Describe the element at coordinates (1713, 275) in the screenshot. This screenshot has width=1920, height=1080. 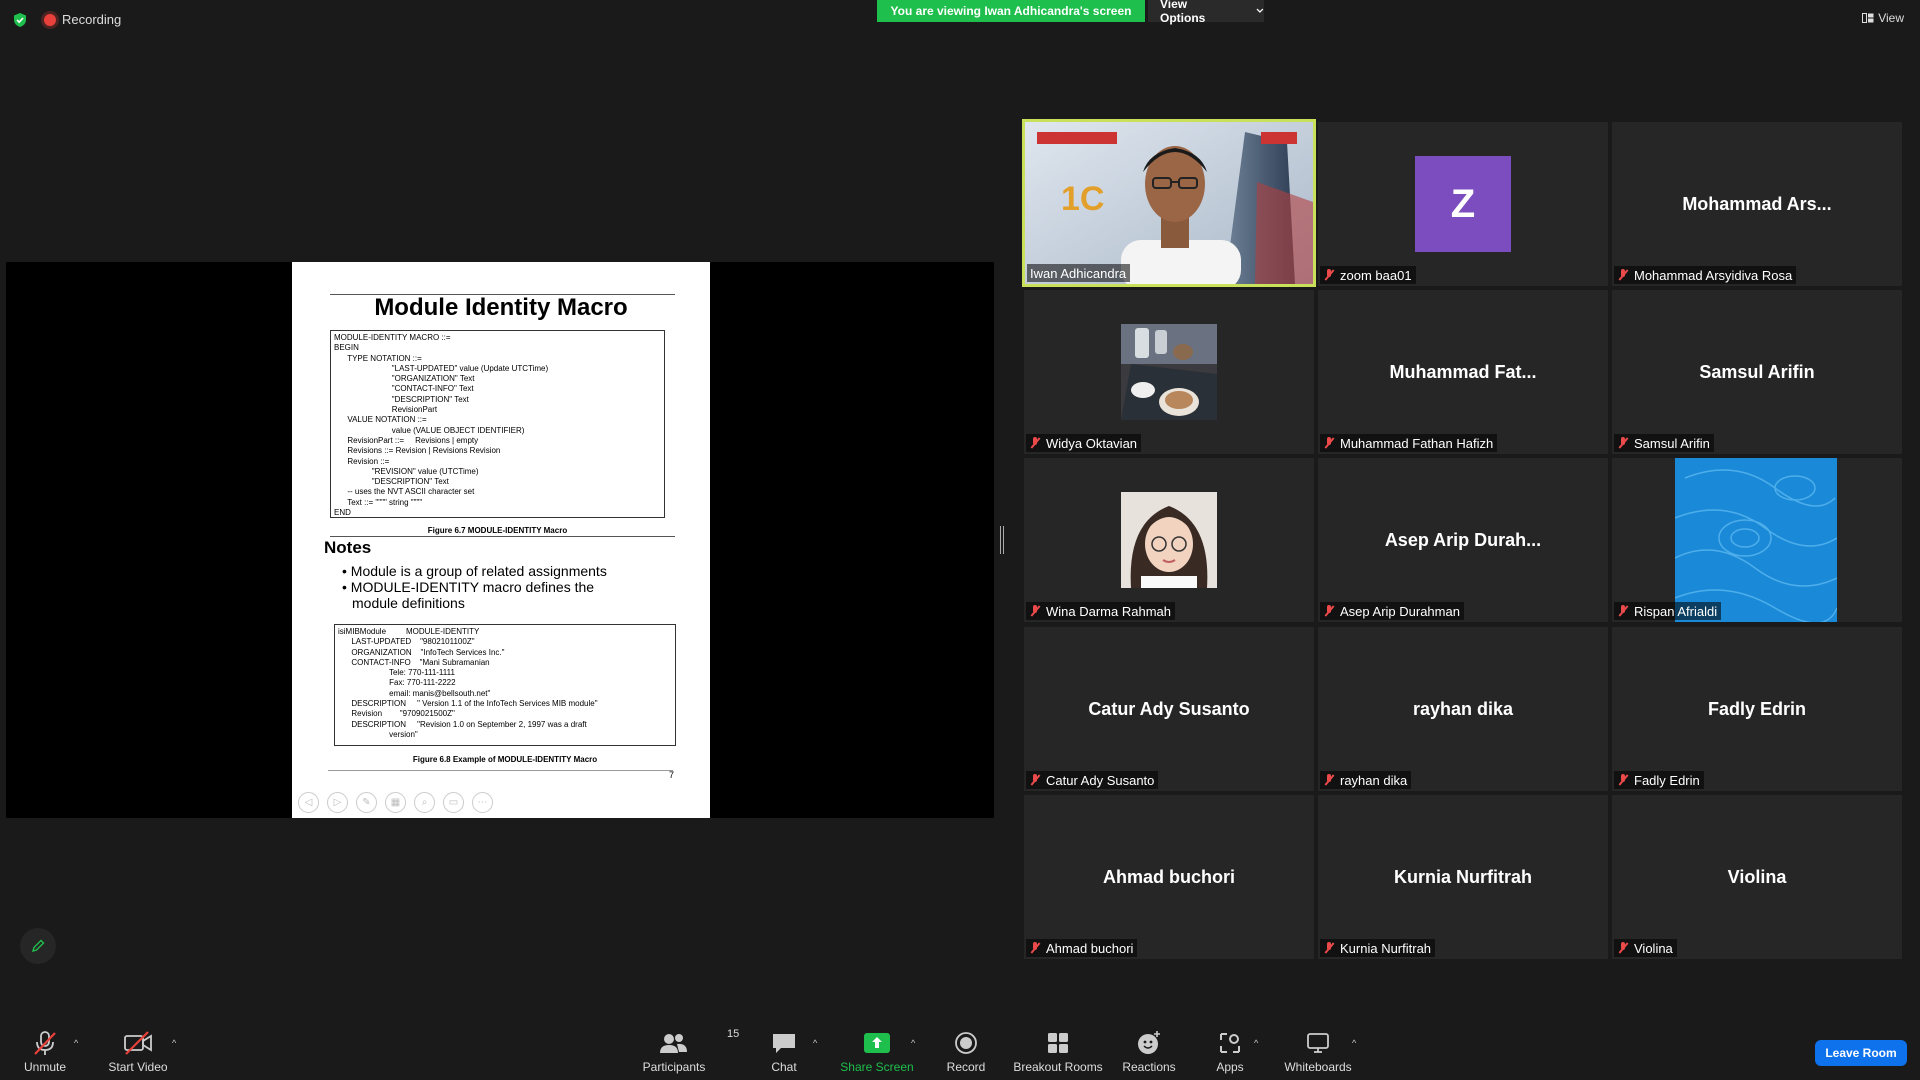
I see `participant-name: Mohammad Arsyidiva Rosa` at that location.